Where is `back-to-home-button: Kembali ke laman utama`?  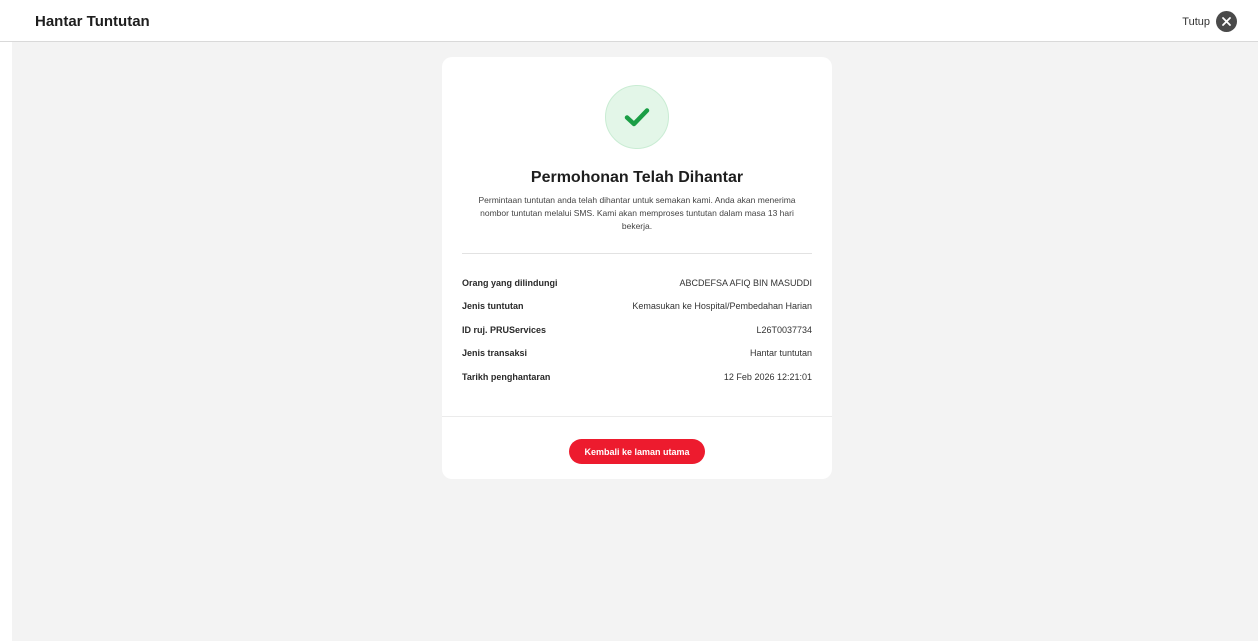
back-to-home-button: Kembali ke laman utama is located at coordinates (637, 451).